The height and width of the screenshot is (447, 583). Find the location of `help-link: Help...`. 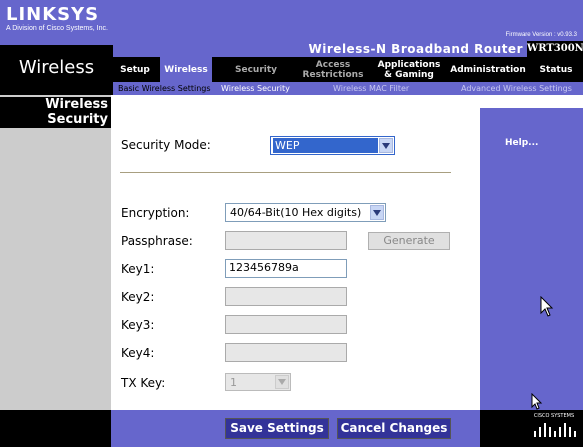

help-link: Help... is located at coordinates (521, 143).